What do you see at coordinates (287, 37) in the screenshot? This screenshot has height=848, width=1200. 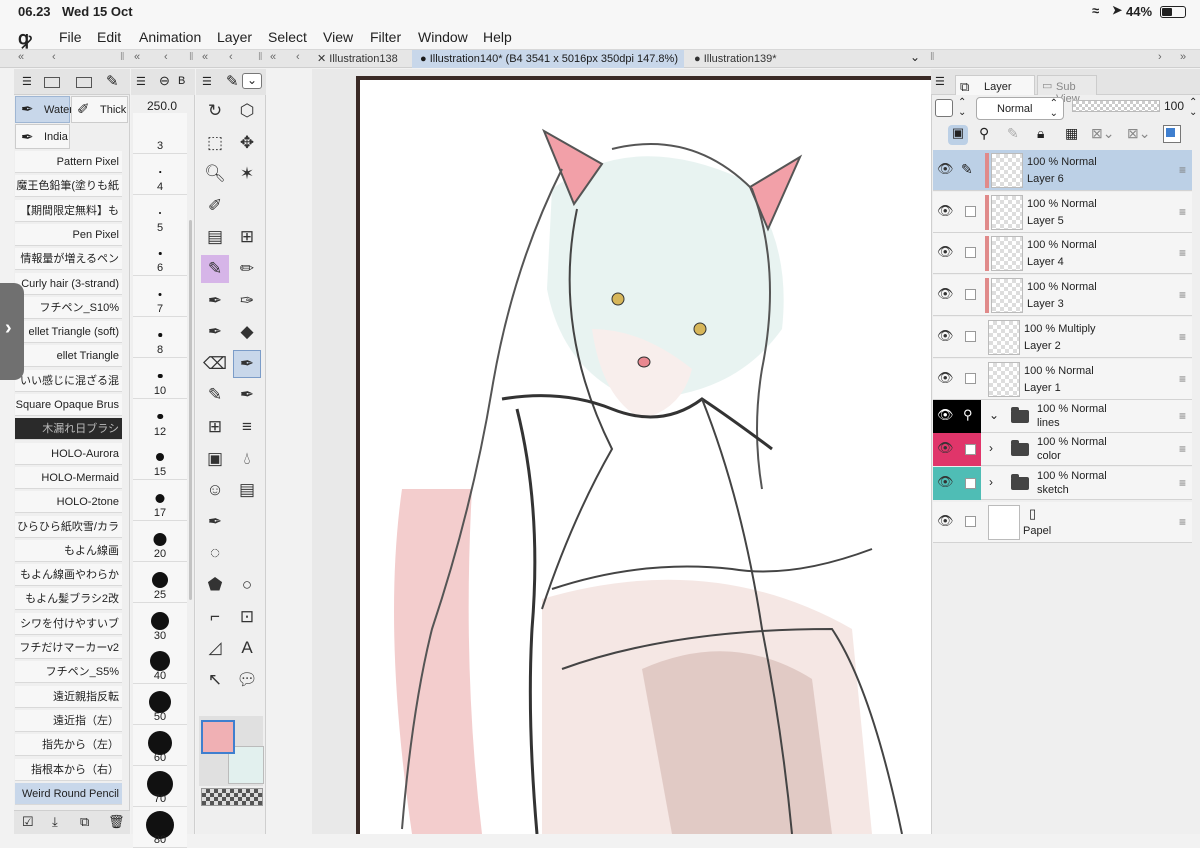 I see `menu-select: Select` at bounding box center [287, 37].